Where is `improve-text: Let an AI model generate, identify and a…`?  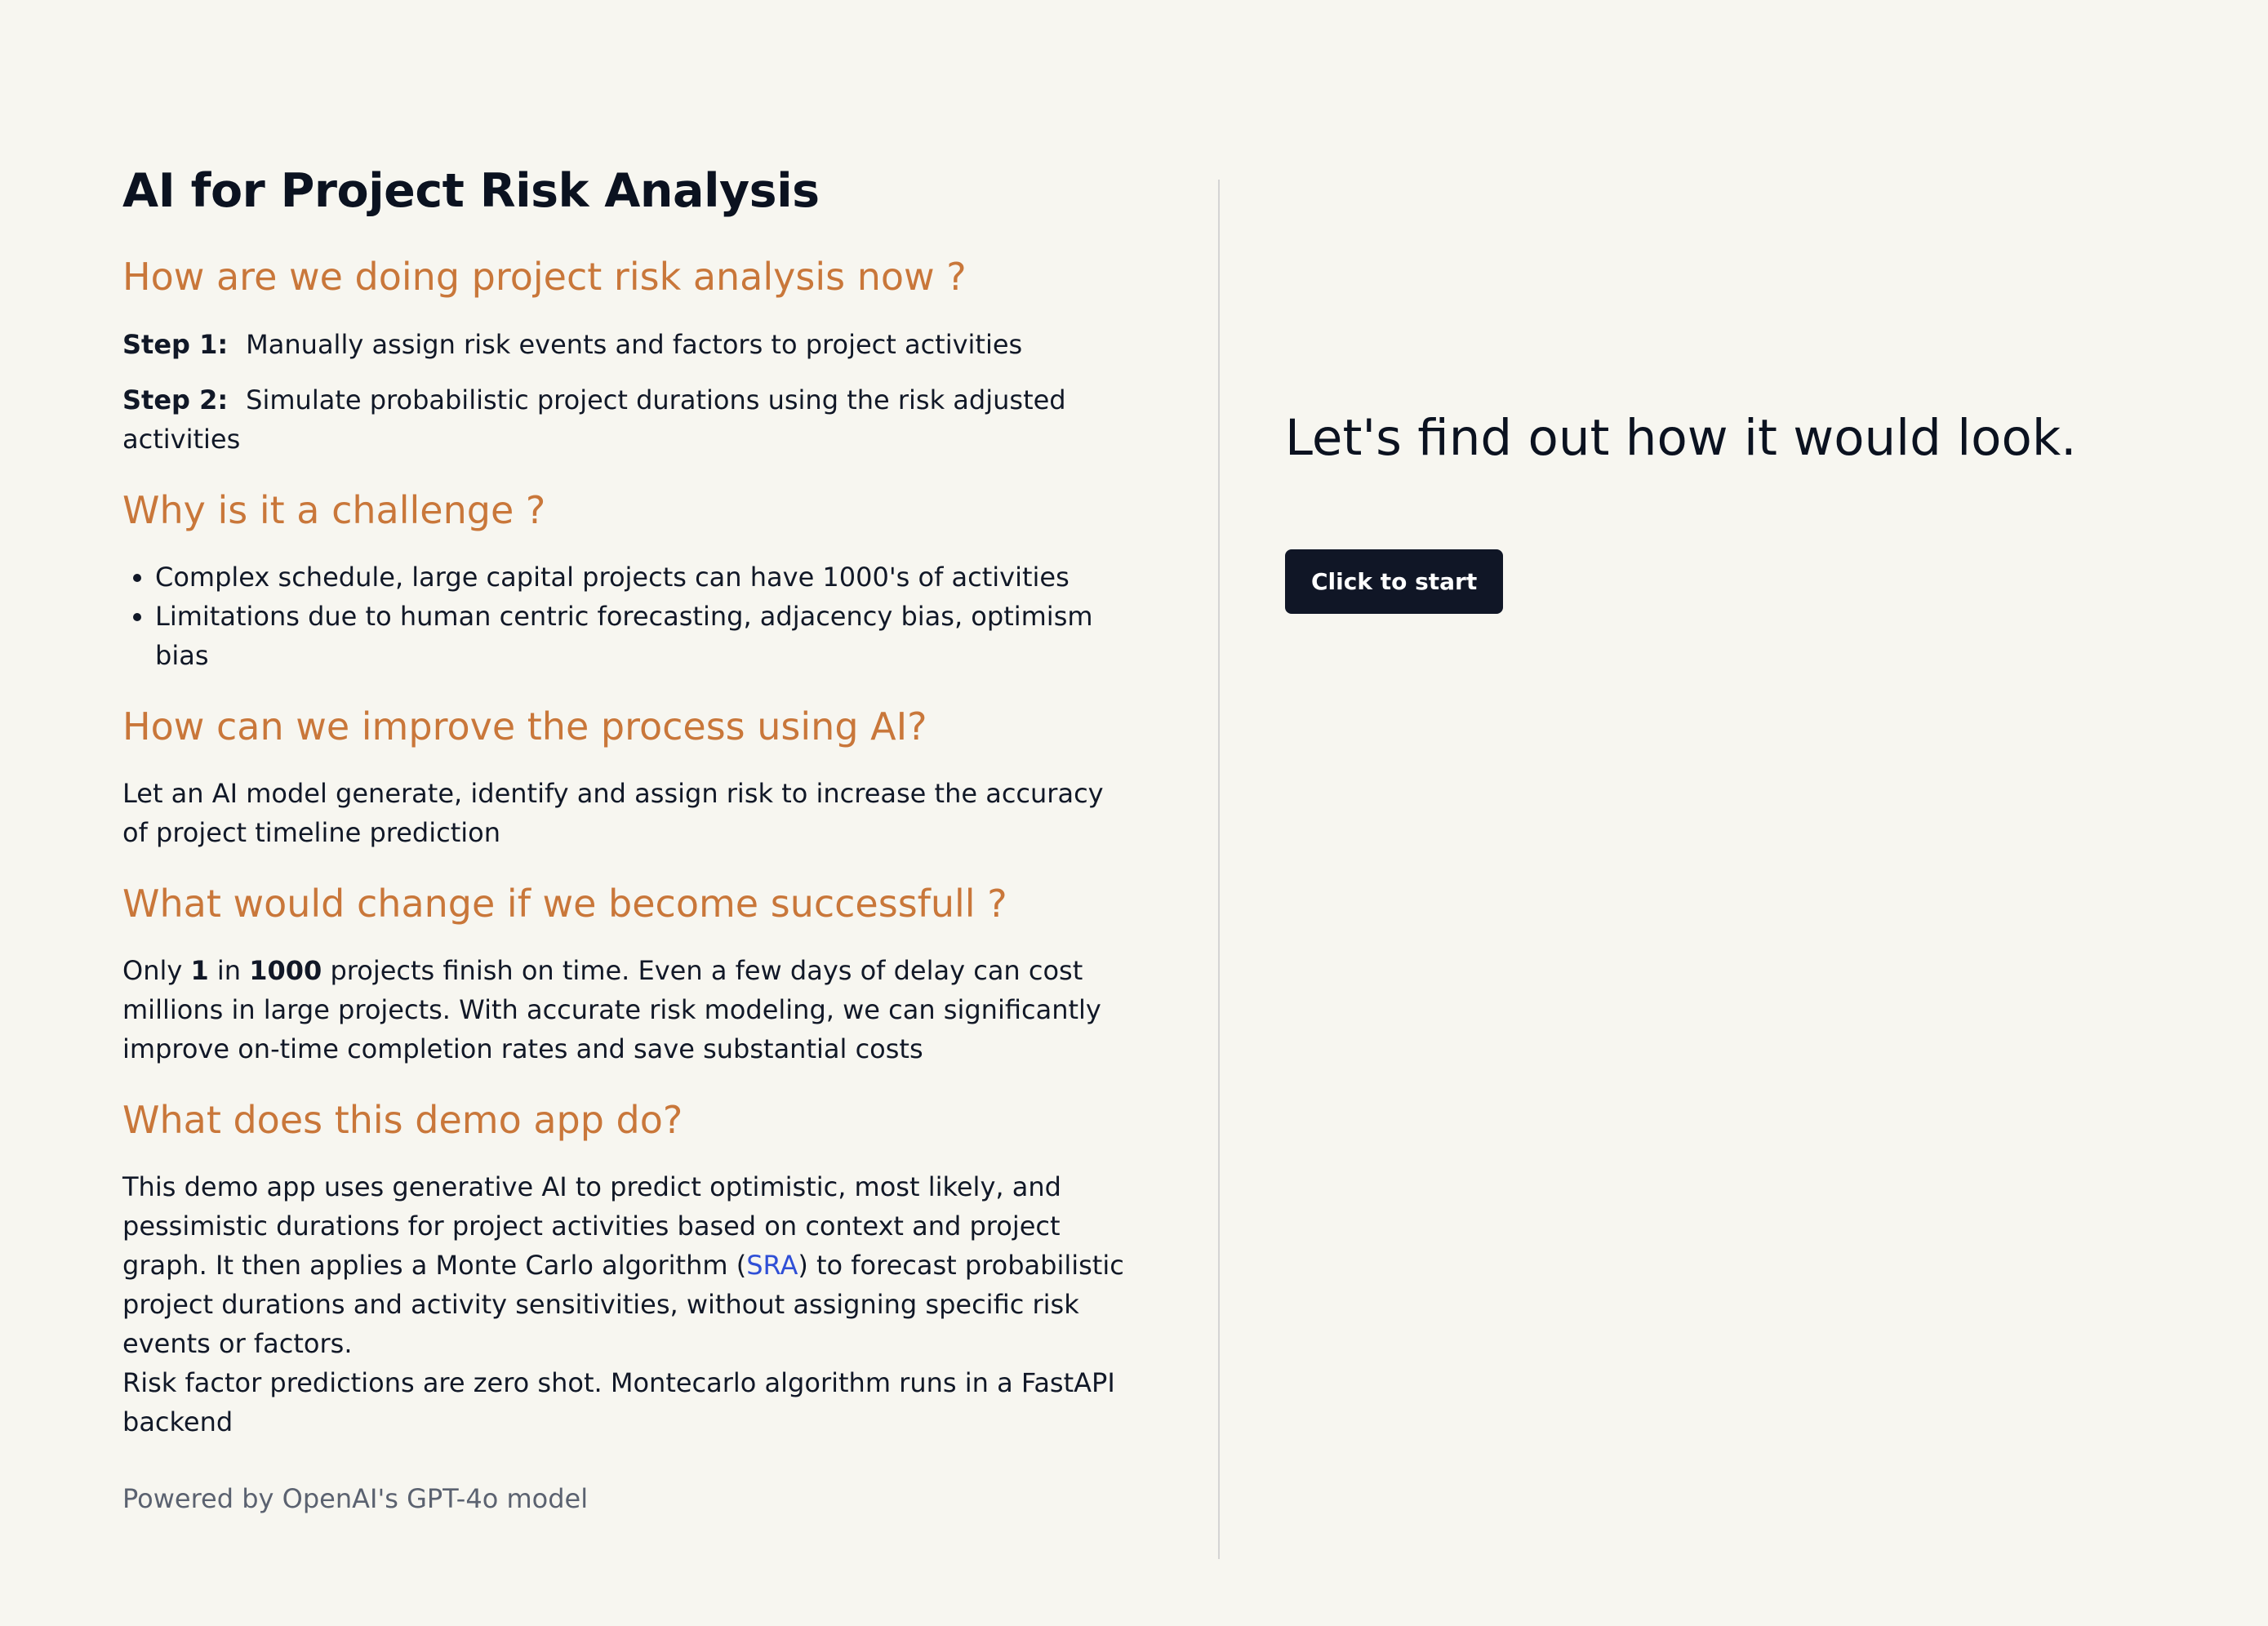
improve-text: Let an AI model generate, identify and a… is located at coordinates (613, 813).